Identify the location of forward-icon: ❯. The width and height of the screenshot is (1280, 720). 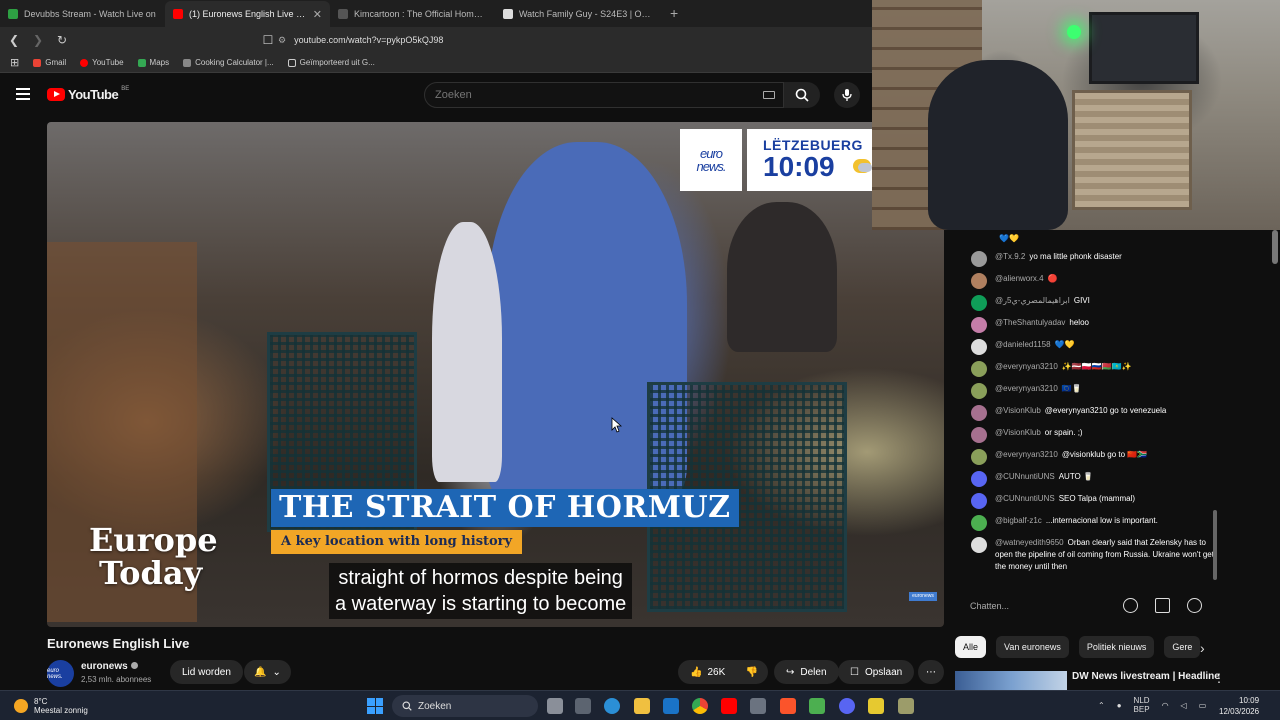
(38, 40).